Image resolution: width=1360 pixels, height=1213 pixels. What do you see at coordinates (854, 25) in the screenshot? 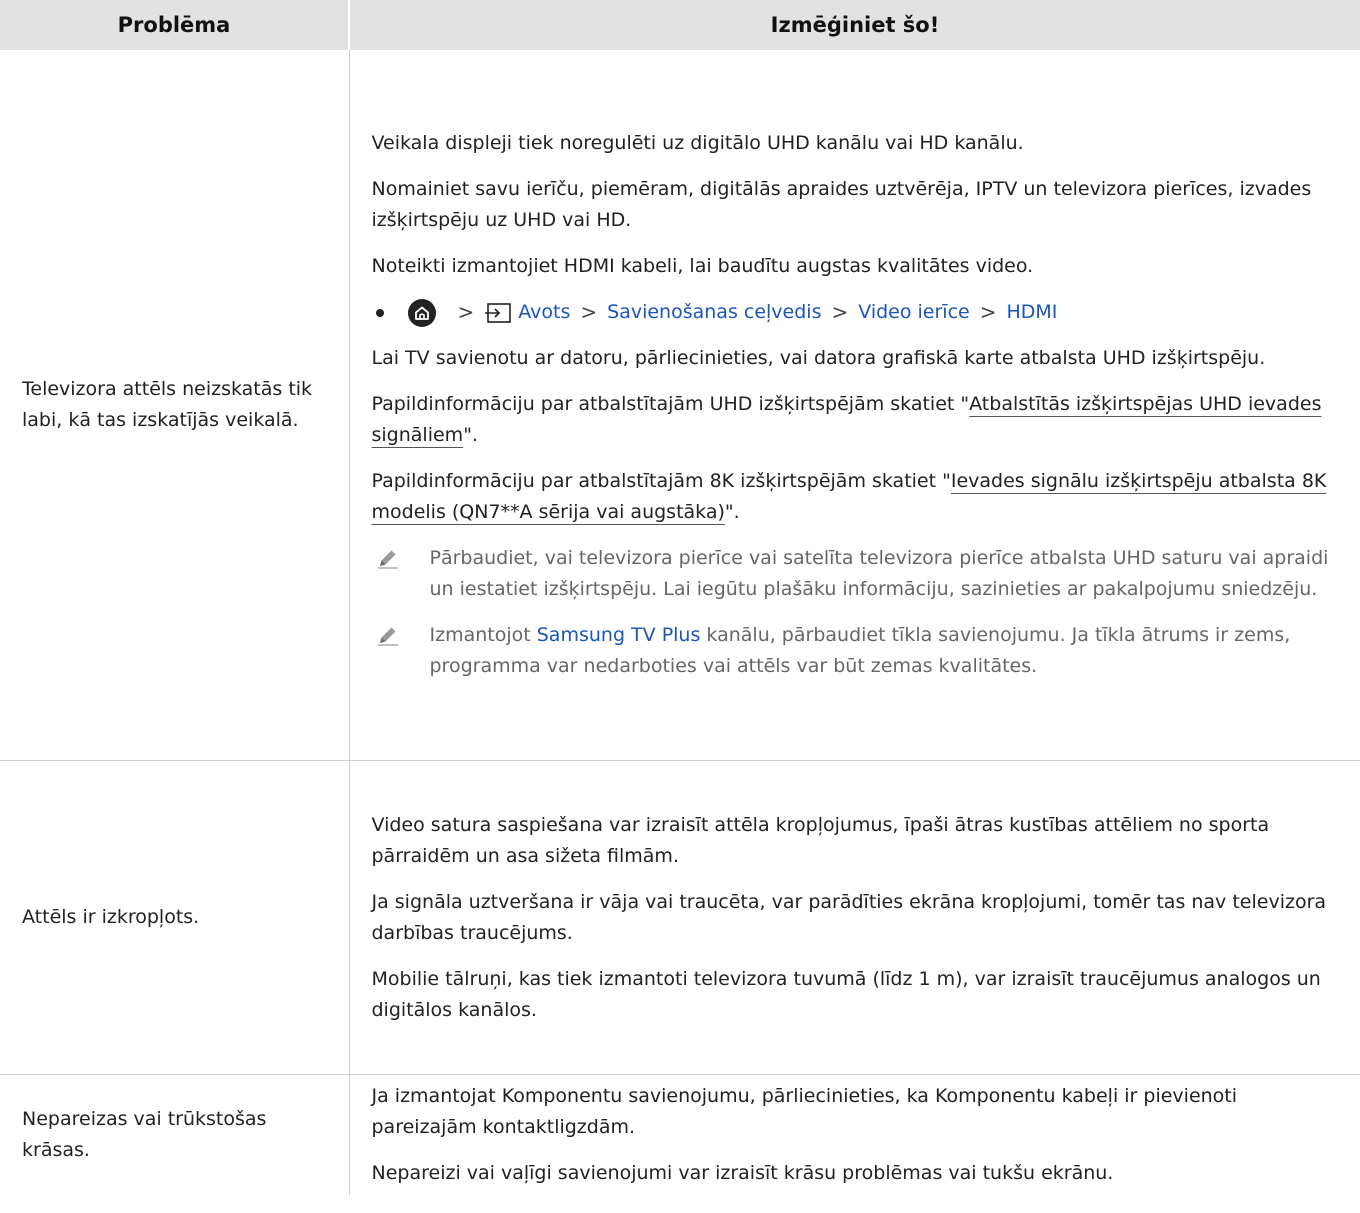
I see `header-try-this: Izmēģiniet šo!` at bounding box center [854, 25].